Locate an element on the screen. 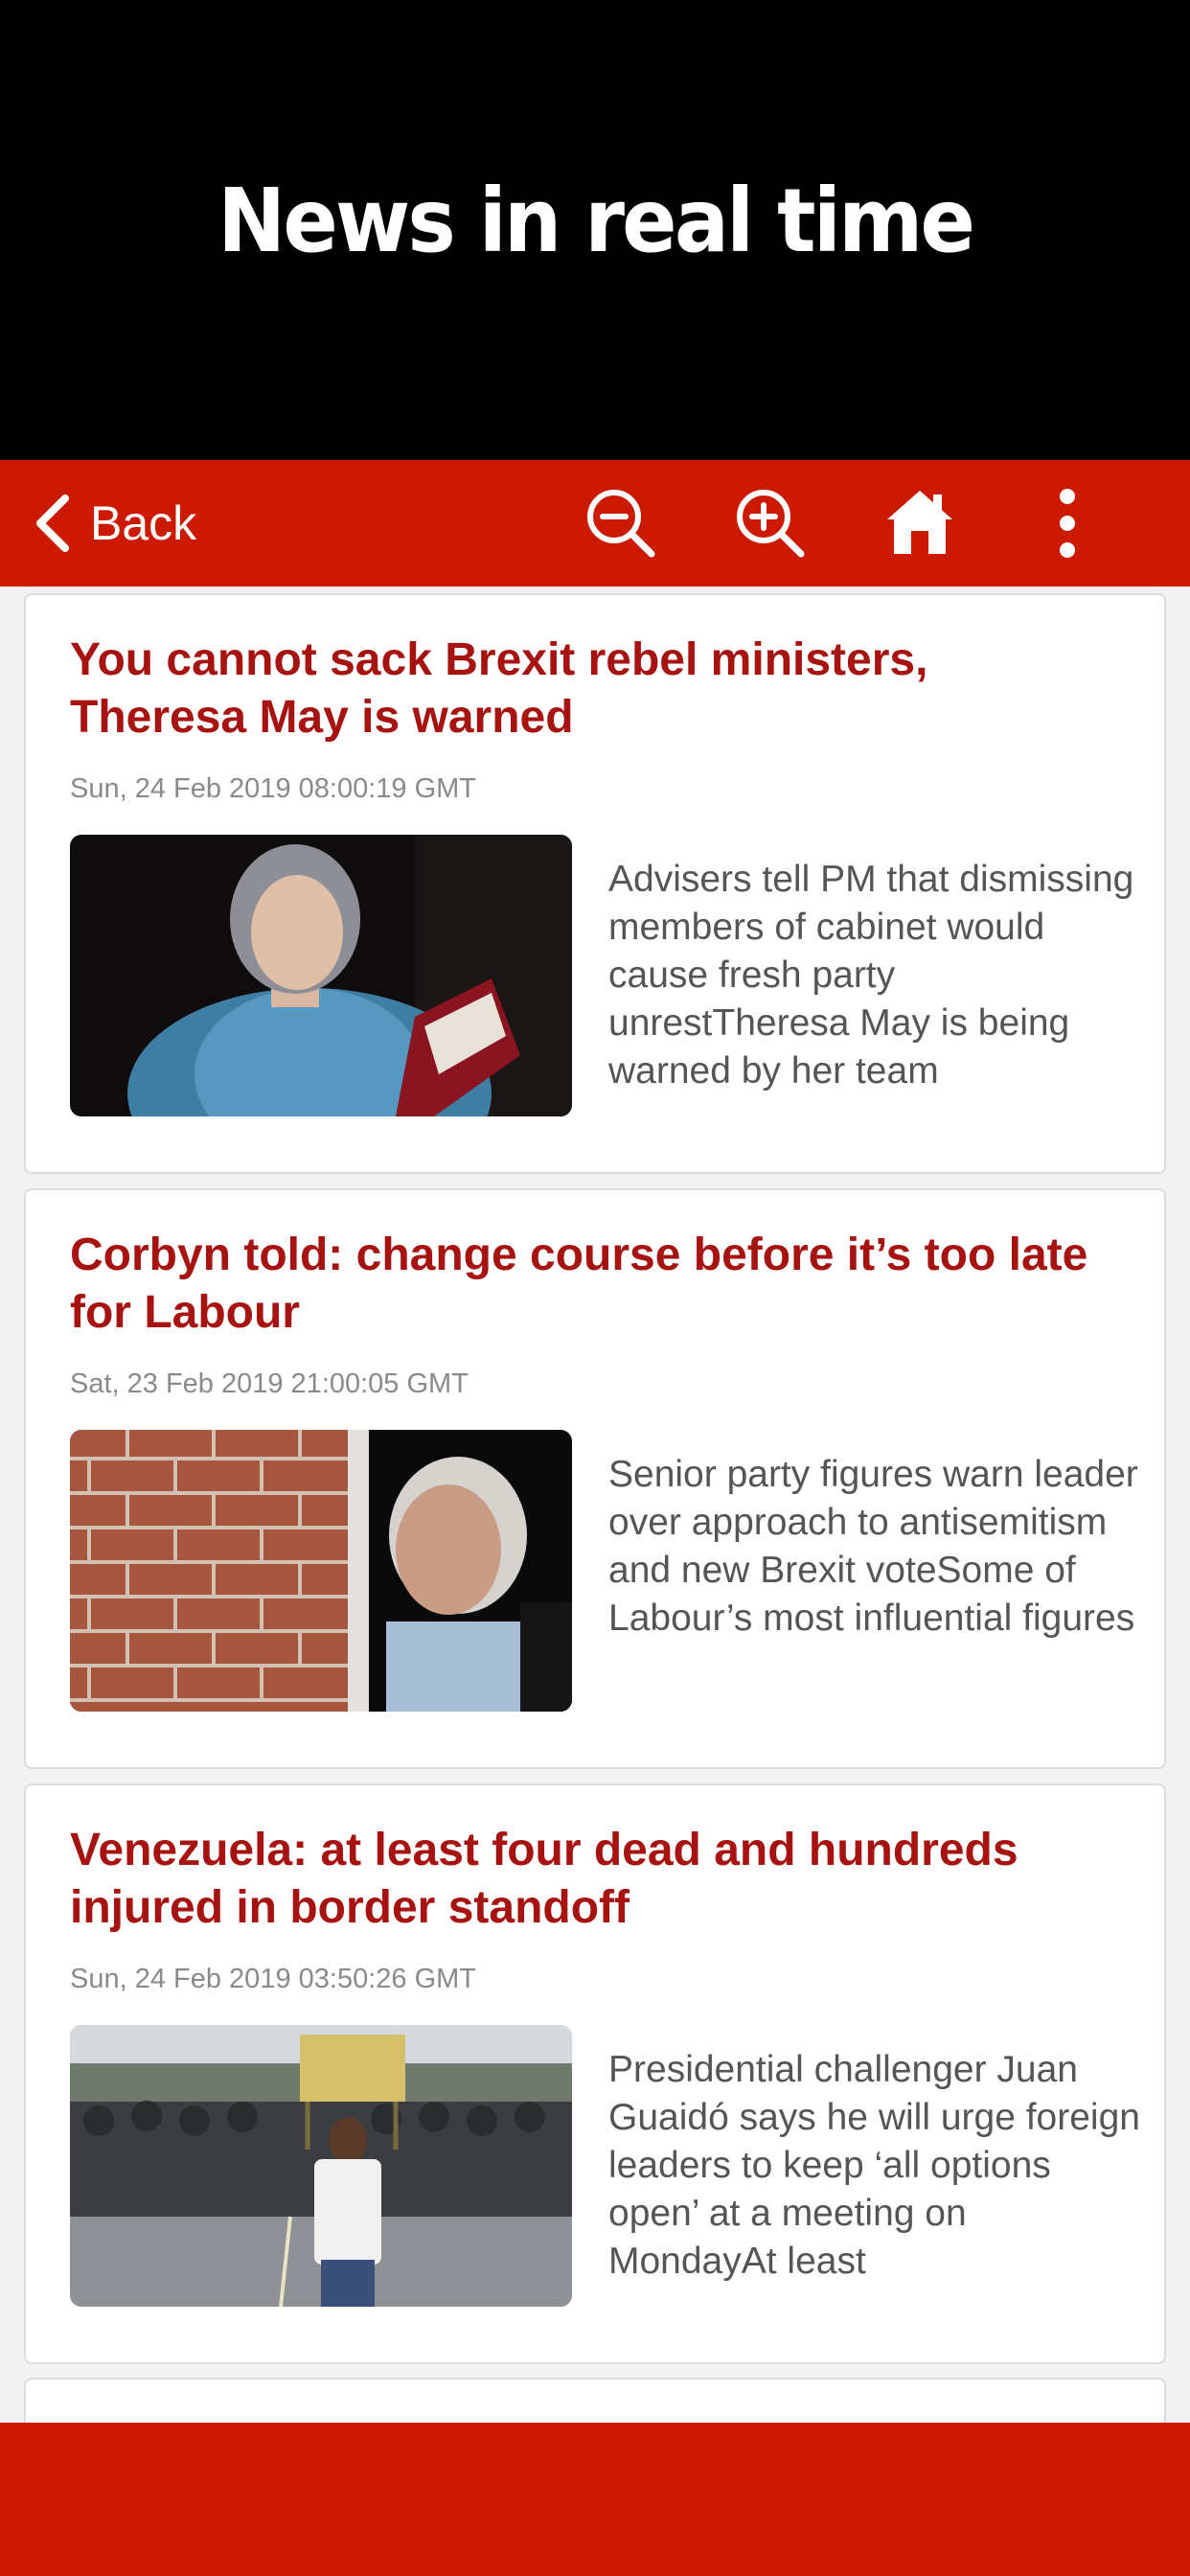 Image resolution: width=1190 pixels, height=2576 pixels. article-date: Sat, 23 Feb 2019 21:00:05 GMT is located at coordinates (270, 1383).